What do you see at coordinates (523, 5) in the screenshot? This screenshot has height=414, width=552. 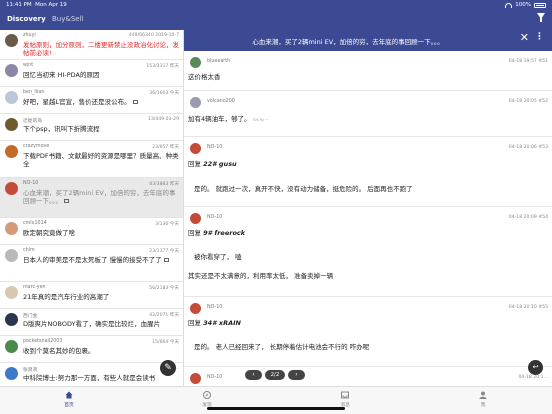 I see `battery-percent: 100%` at bounding box center [523, 5].